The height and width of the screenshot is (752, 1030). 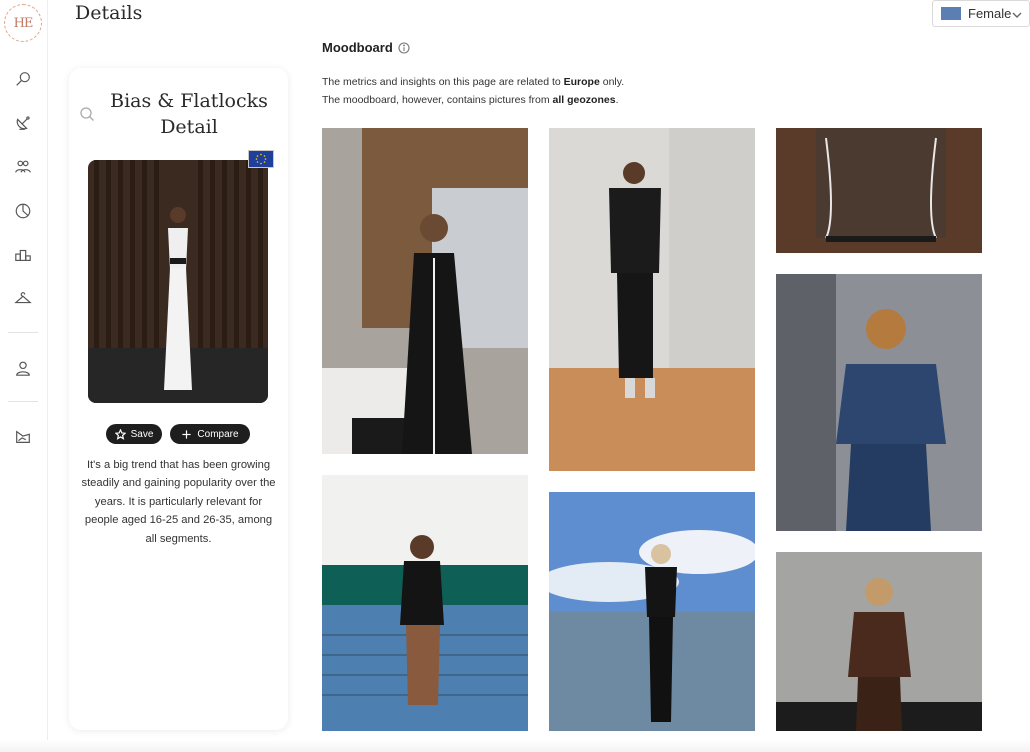 What do you see at coordinates (515, 746) in the screenshot?
I see `page-bottom-edge` at bounding box center [515, 746].